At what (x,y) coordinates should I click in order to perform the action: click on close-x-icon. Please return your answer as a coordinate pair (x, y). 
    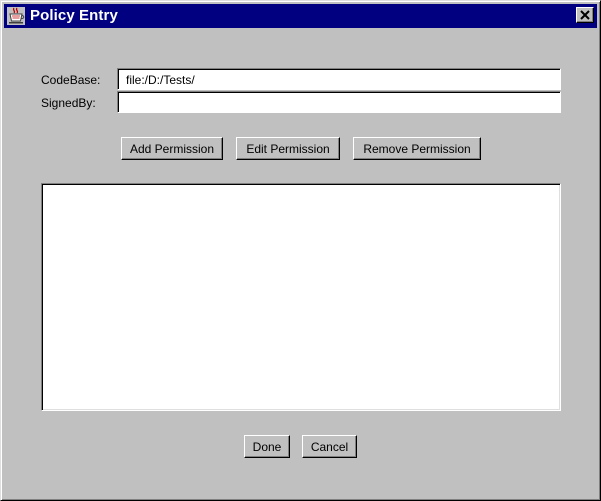
    Looking at the image, I should click on (585, 15).